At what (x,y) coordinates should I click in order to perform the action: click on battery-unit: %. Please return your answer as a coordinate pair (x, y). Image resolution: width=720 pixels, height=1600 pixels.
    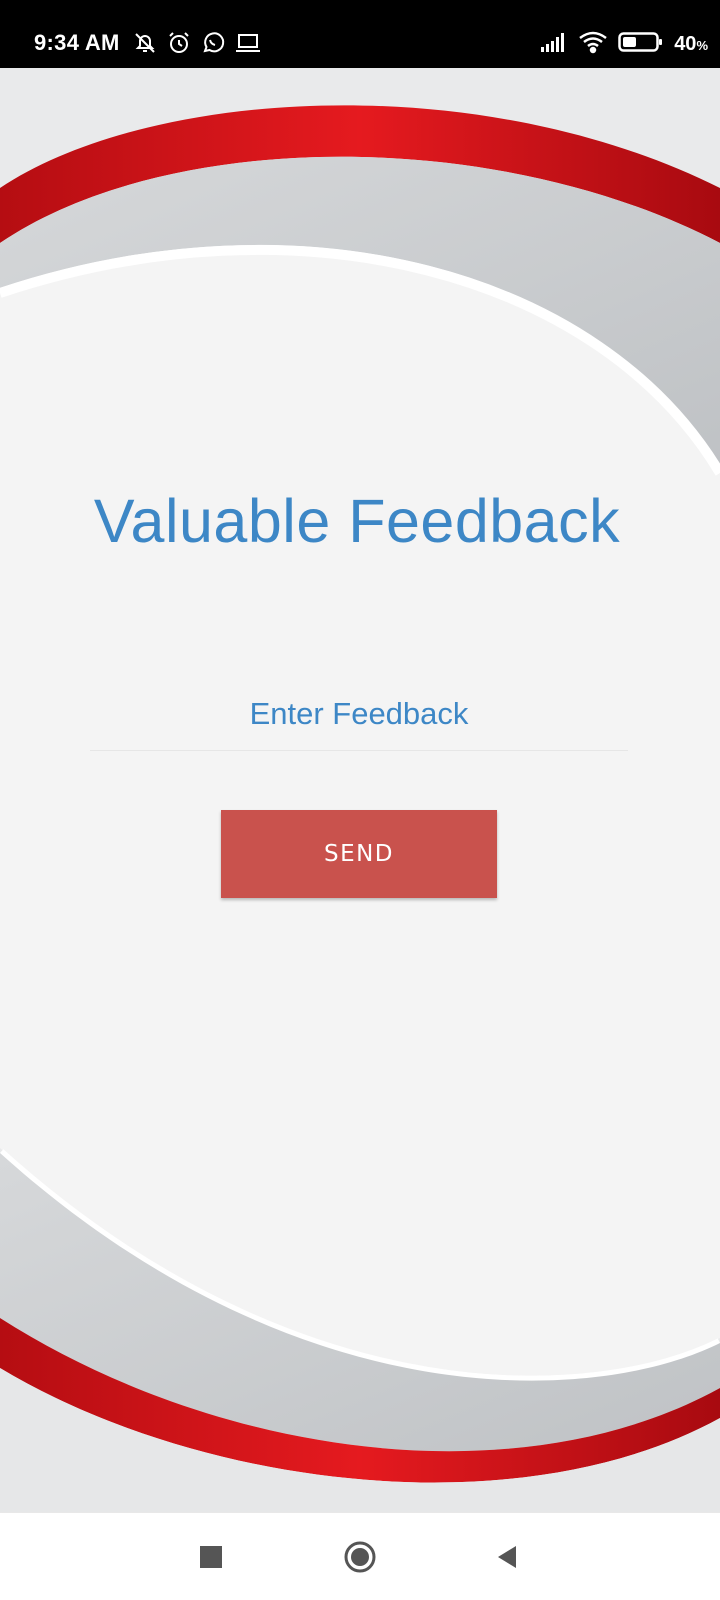
    Looking at the image, I should click on (702, 45).